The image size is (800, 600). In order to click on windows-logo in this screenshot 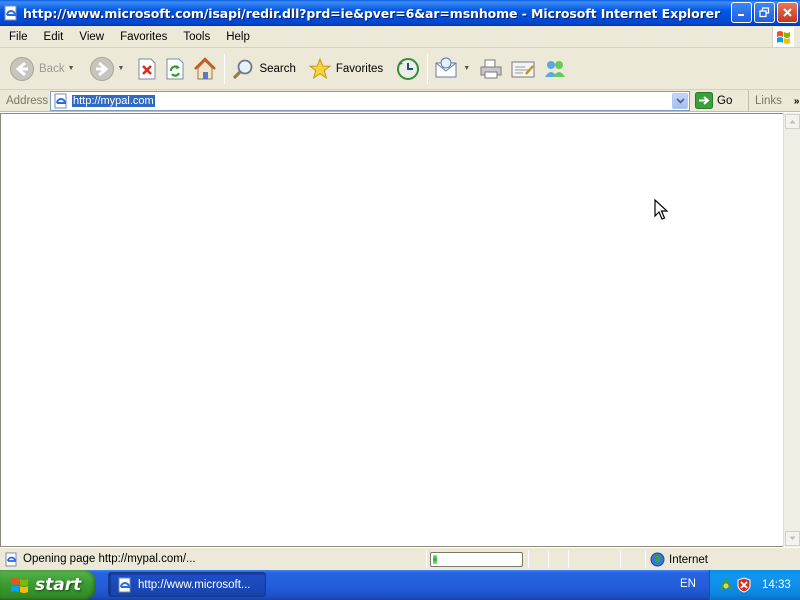, I will do `click(783, 37)`.